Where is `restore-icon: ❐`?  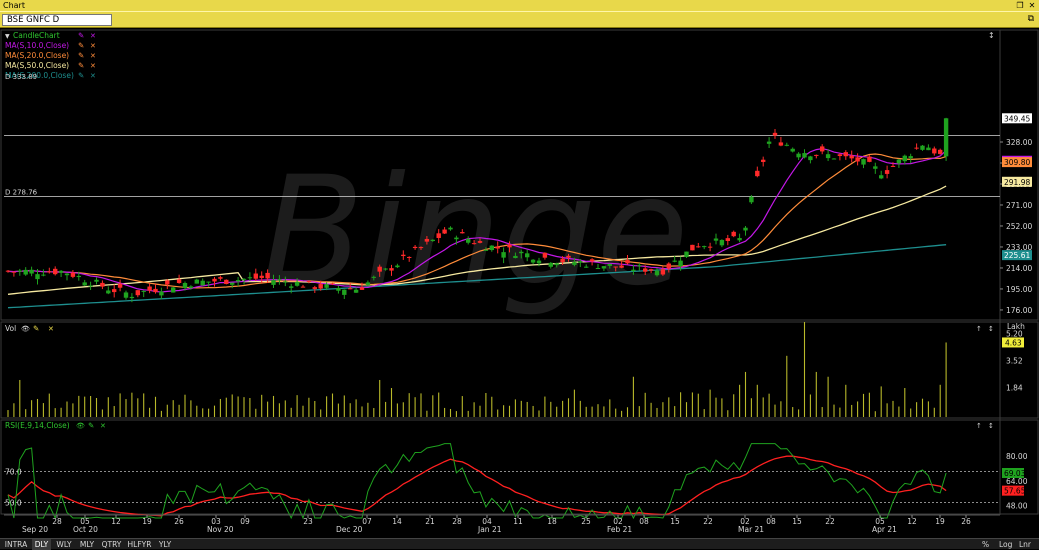 restore-icon: ❐ is located at coordinates (1020, 5).